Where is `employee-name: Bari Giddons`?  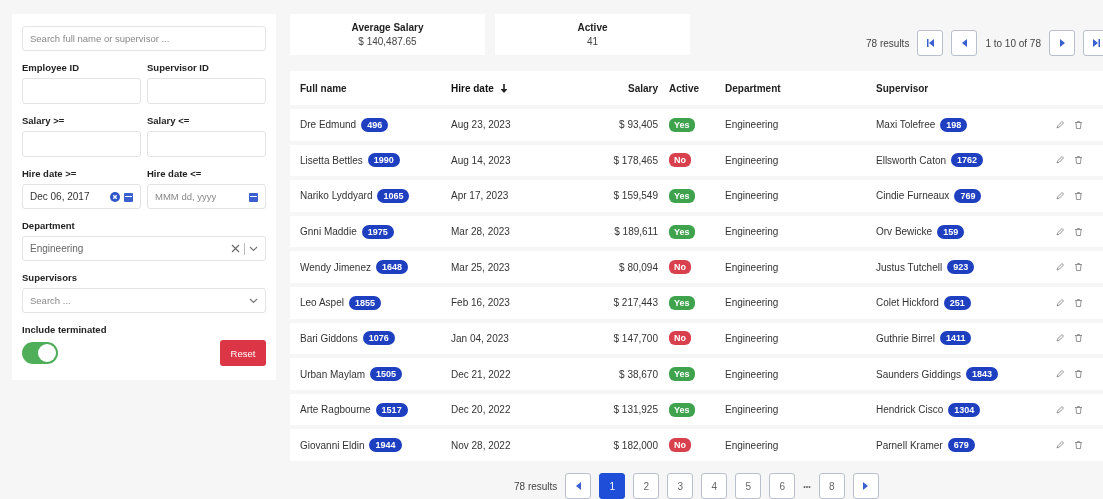 employee-name: Bari Giddons is located at coordinates (329, 338).